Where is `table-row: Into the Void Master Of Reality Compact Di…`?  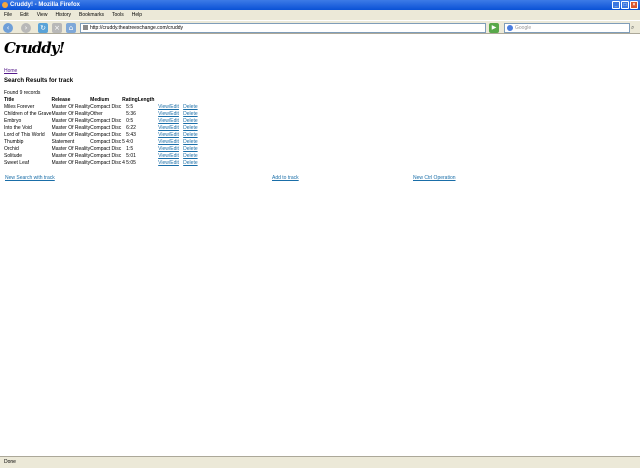
table-row: Into the Void Master Of Reality Compact Di… is located at coordinates (103, 127).